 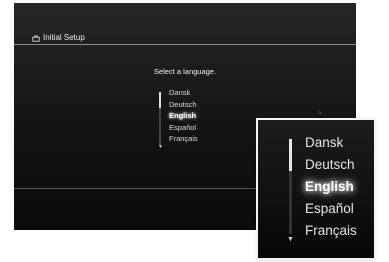 I want to click on zoom-scrollbar, so click(x=290, y=186).